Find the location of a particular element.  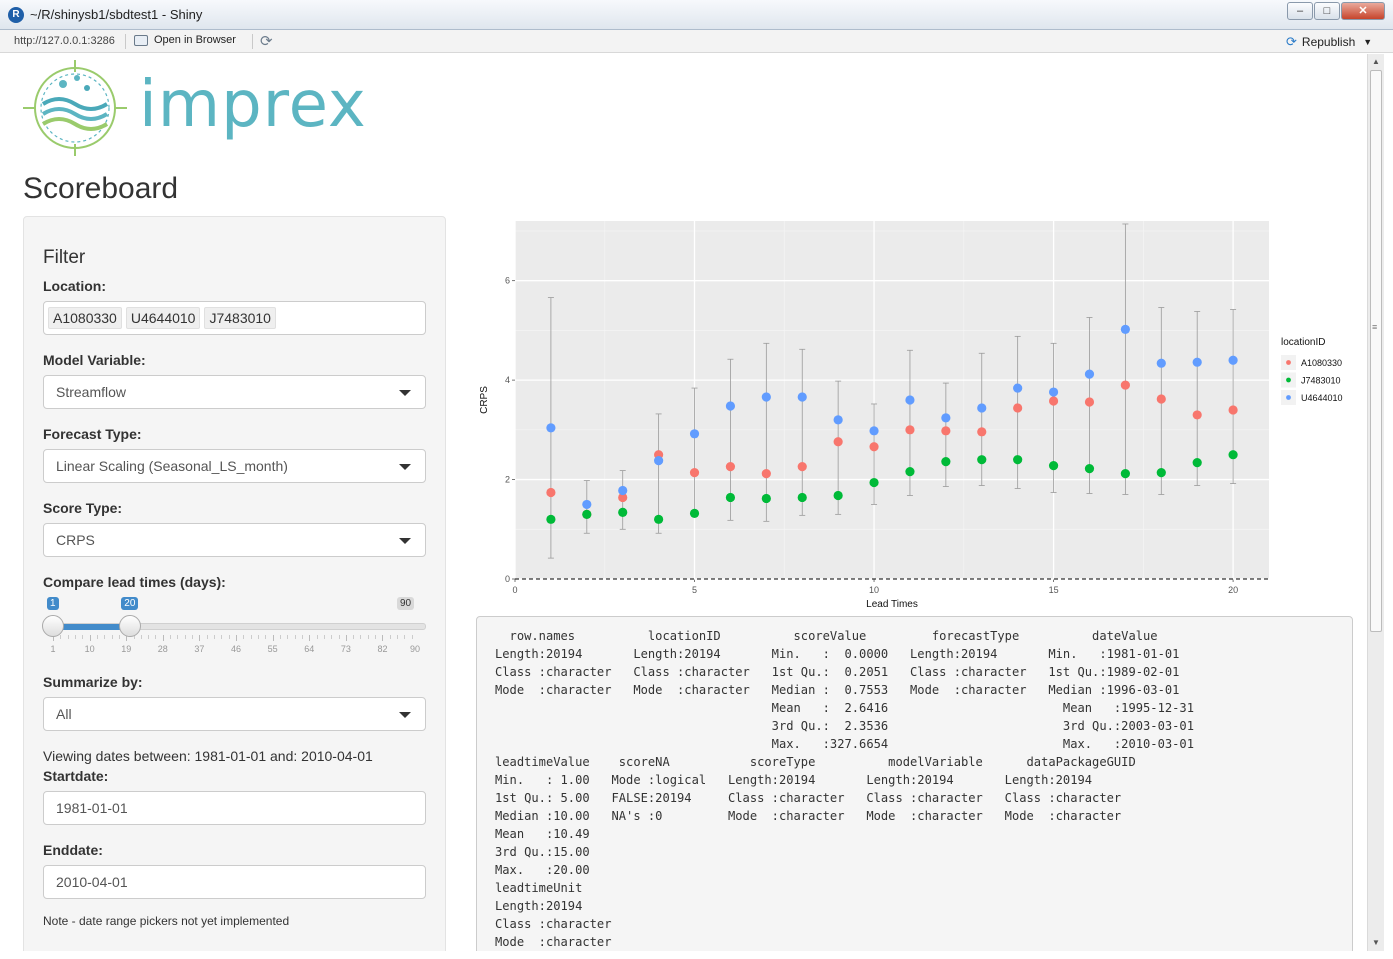

scrollbar-thumb is located at coordinates (1376, 351).